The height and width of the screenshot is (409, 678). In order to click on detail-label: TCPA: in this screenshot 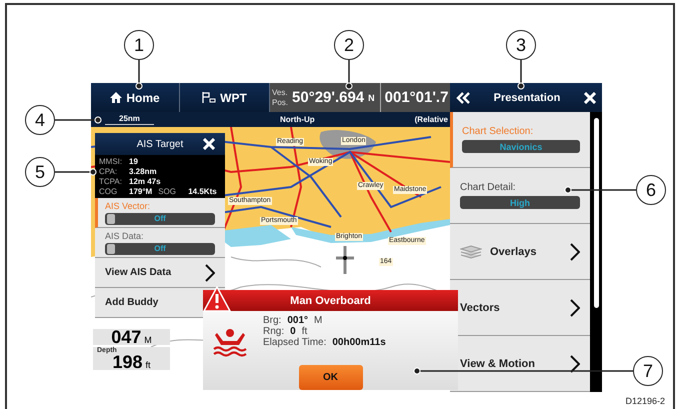, I will do `click(111, 181)`.